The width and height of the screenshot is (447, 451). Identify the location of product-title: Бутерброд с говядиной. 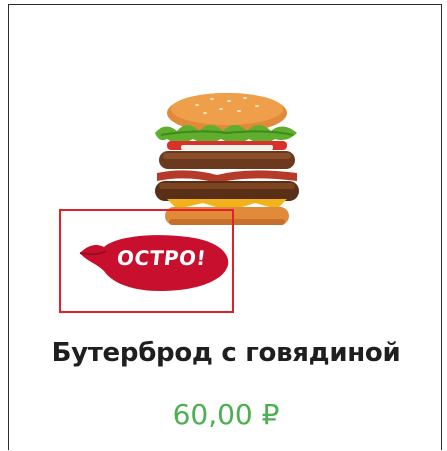
(226, 353).